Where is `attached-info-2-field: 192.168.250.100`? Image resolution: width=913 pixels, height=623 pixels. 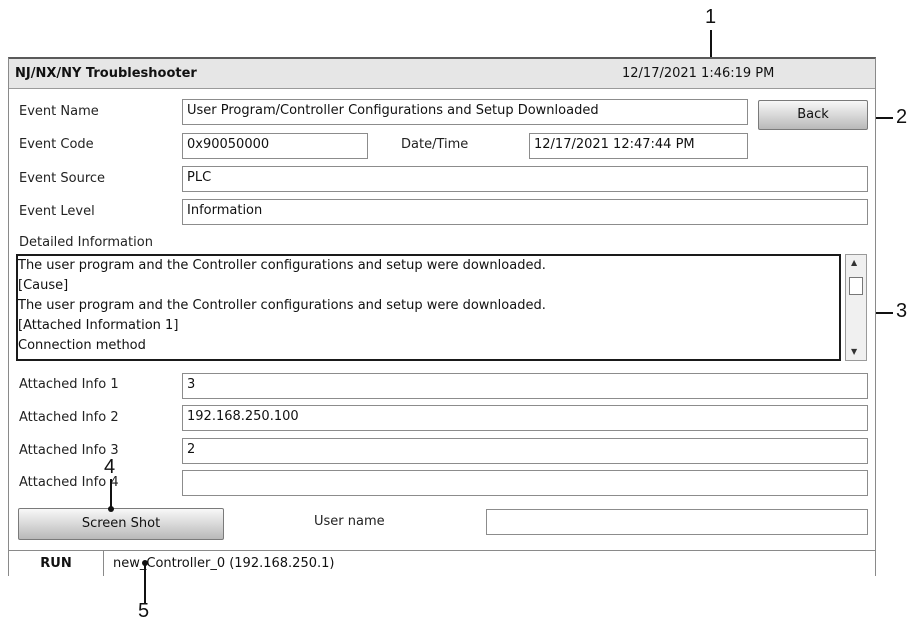 attached-info-2-field: 192.168.250.100 is located at coordinates (525, 418).